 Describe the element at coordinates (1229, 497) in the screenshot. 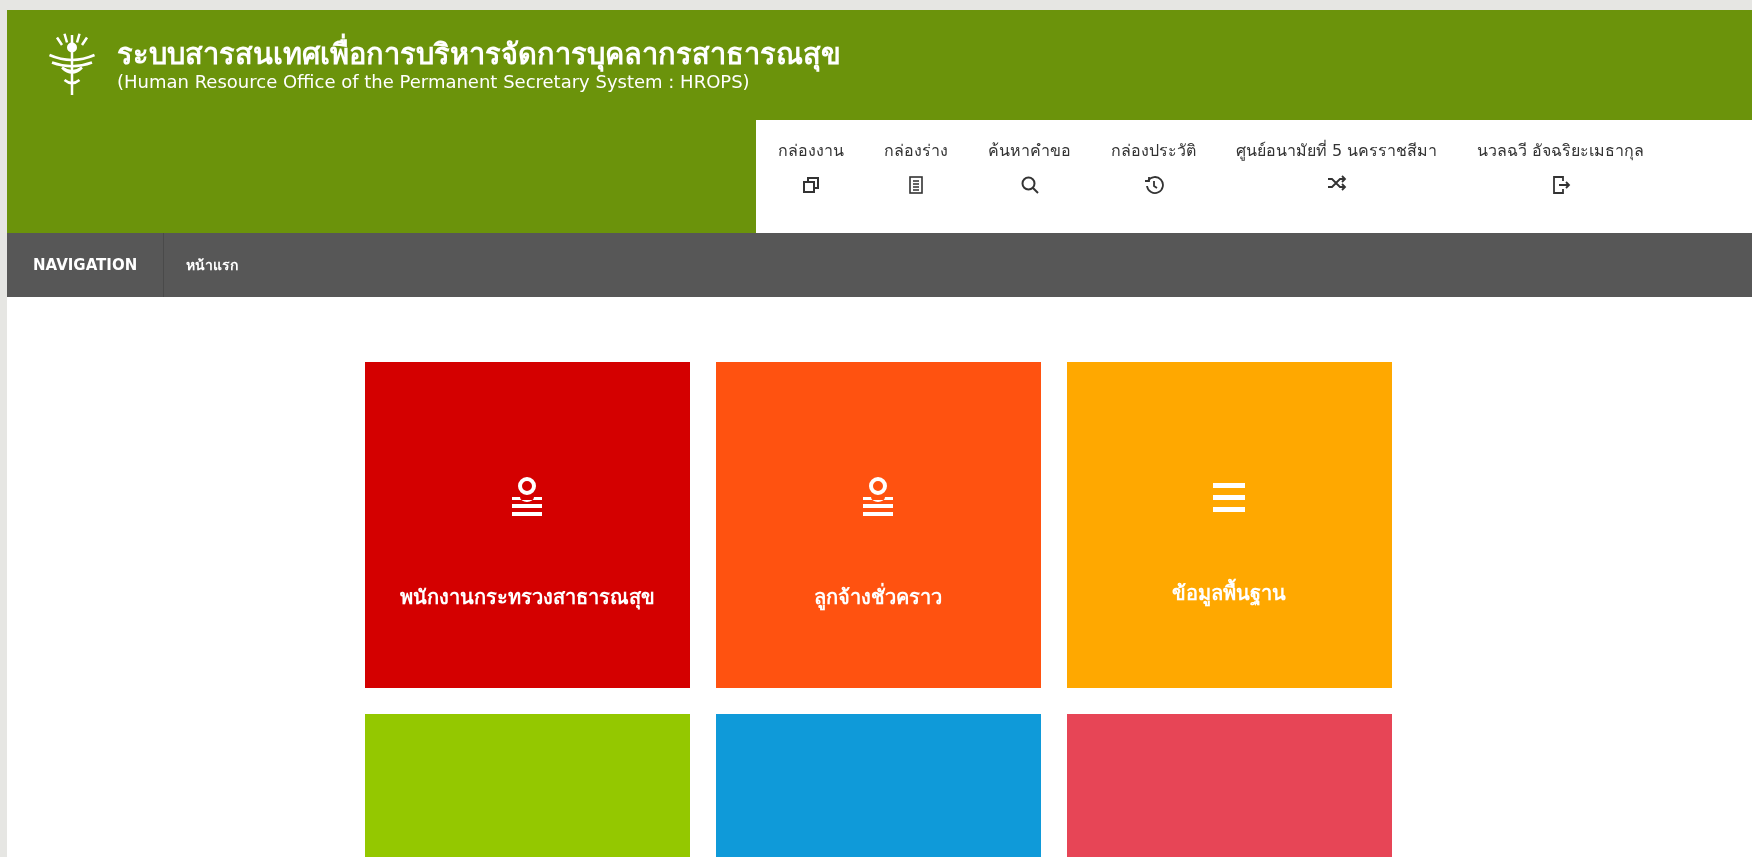

I see `list-icon` at that location.